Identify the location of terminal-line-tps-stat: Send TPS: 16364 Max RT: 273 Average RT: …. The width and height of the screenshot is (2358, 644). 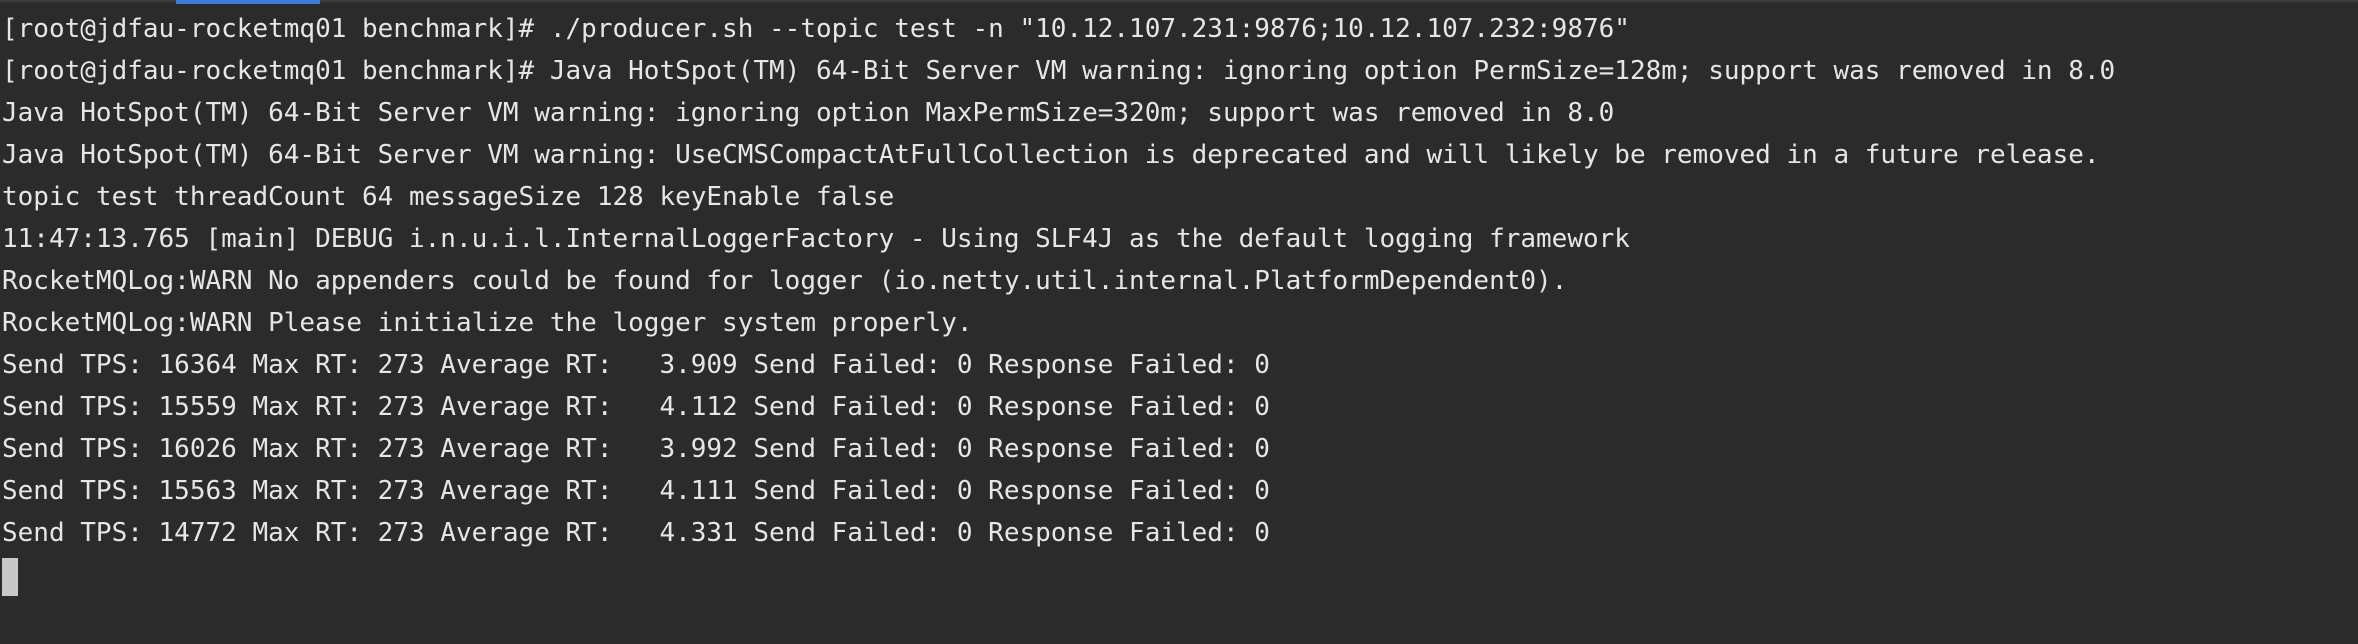
(636, 365).